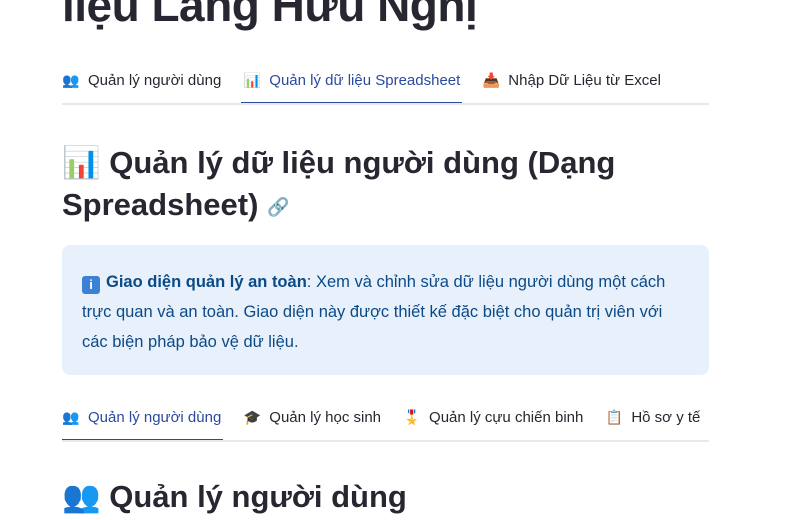  Describe the element at coordinates (206, 282) in the screenshot. I see `info-bold: Giao diện quản lý an toàn` at that location.